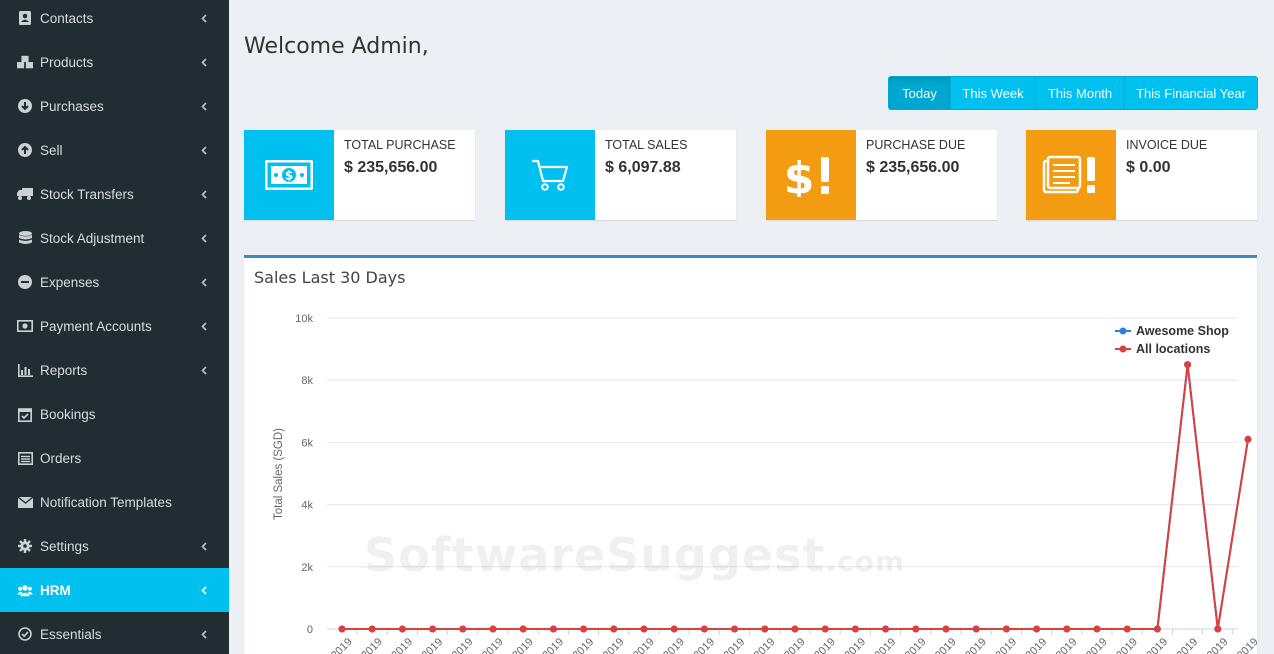 The image size is (1274, 654). Describe the element at coordinates (25, 150) in the screenshot. I see `arrow-circle-up-icon` at that location.